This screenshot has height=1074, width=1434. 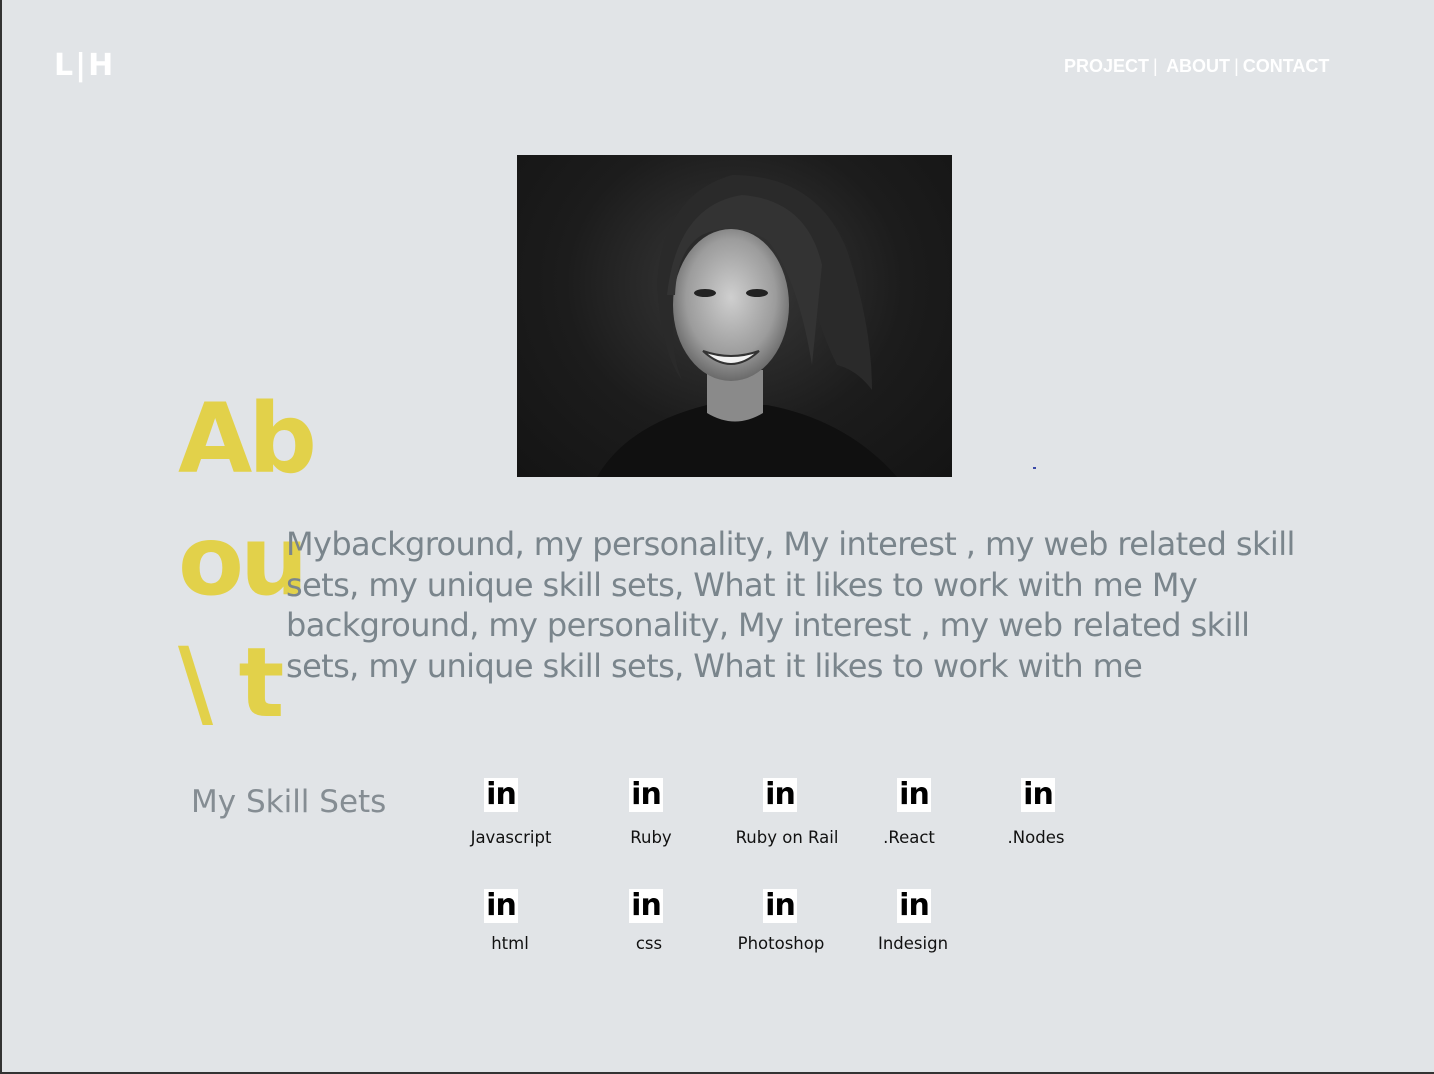 I want to click on skills-title: My Skill Sets, so click(x=289, y=802).